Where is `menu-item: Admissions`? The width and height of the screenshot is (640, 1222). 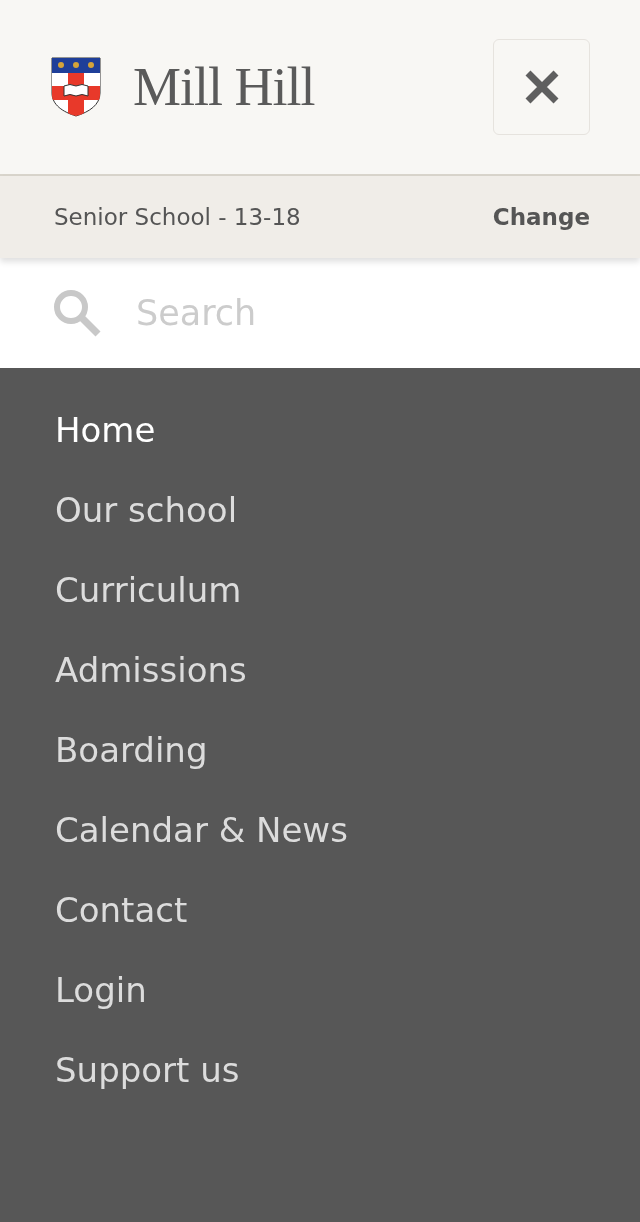 menu-item: Admissions is located at coordinates (151, 670).